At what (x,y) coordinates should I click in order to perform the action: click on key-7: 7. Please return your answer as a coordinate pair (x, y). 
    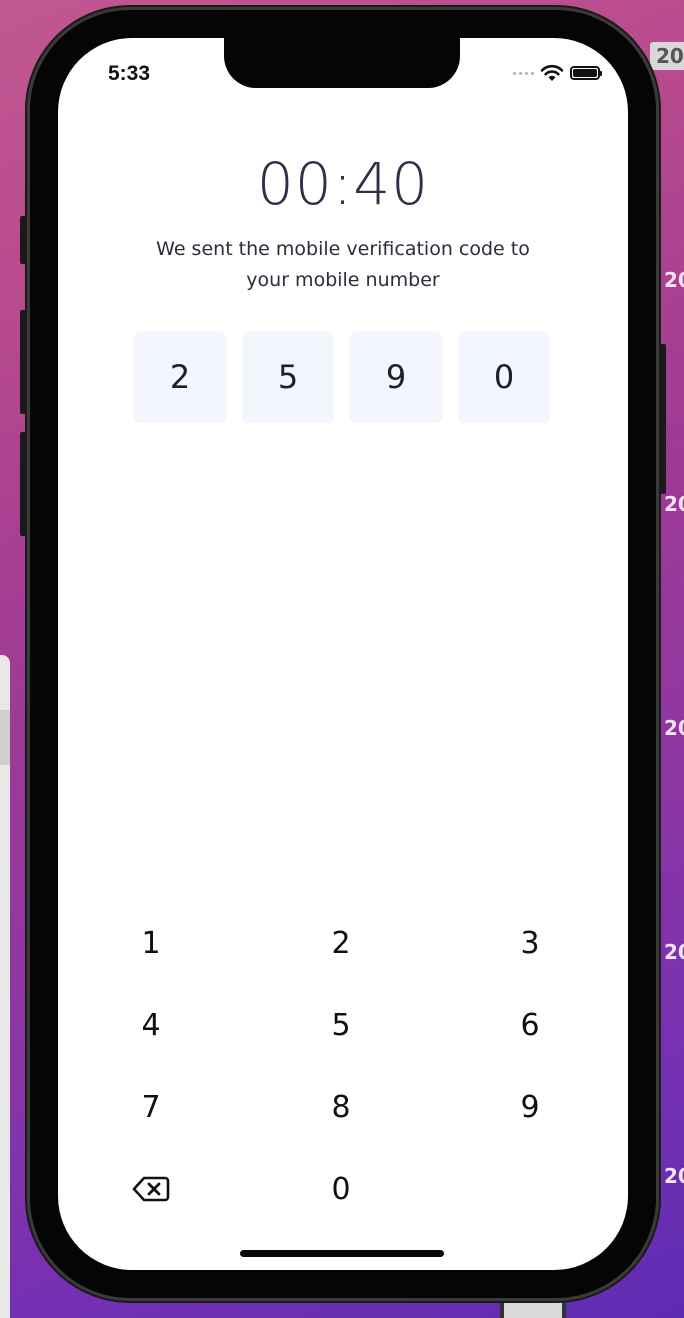
    Looking at the image, I should click on (151, 1107).